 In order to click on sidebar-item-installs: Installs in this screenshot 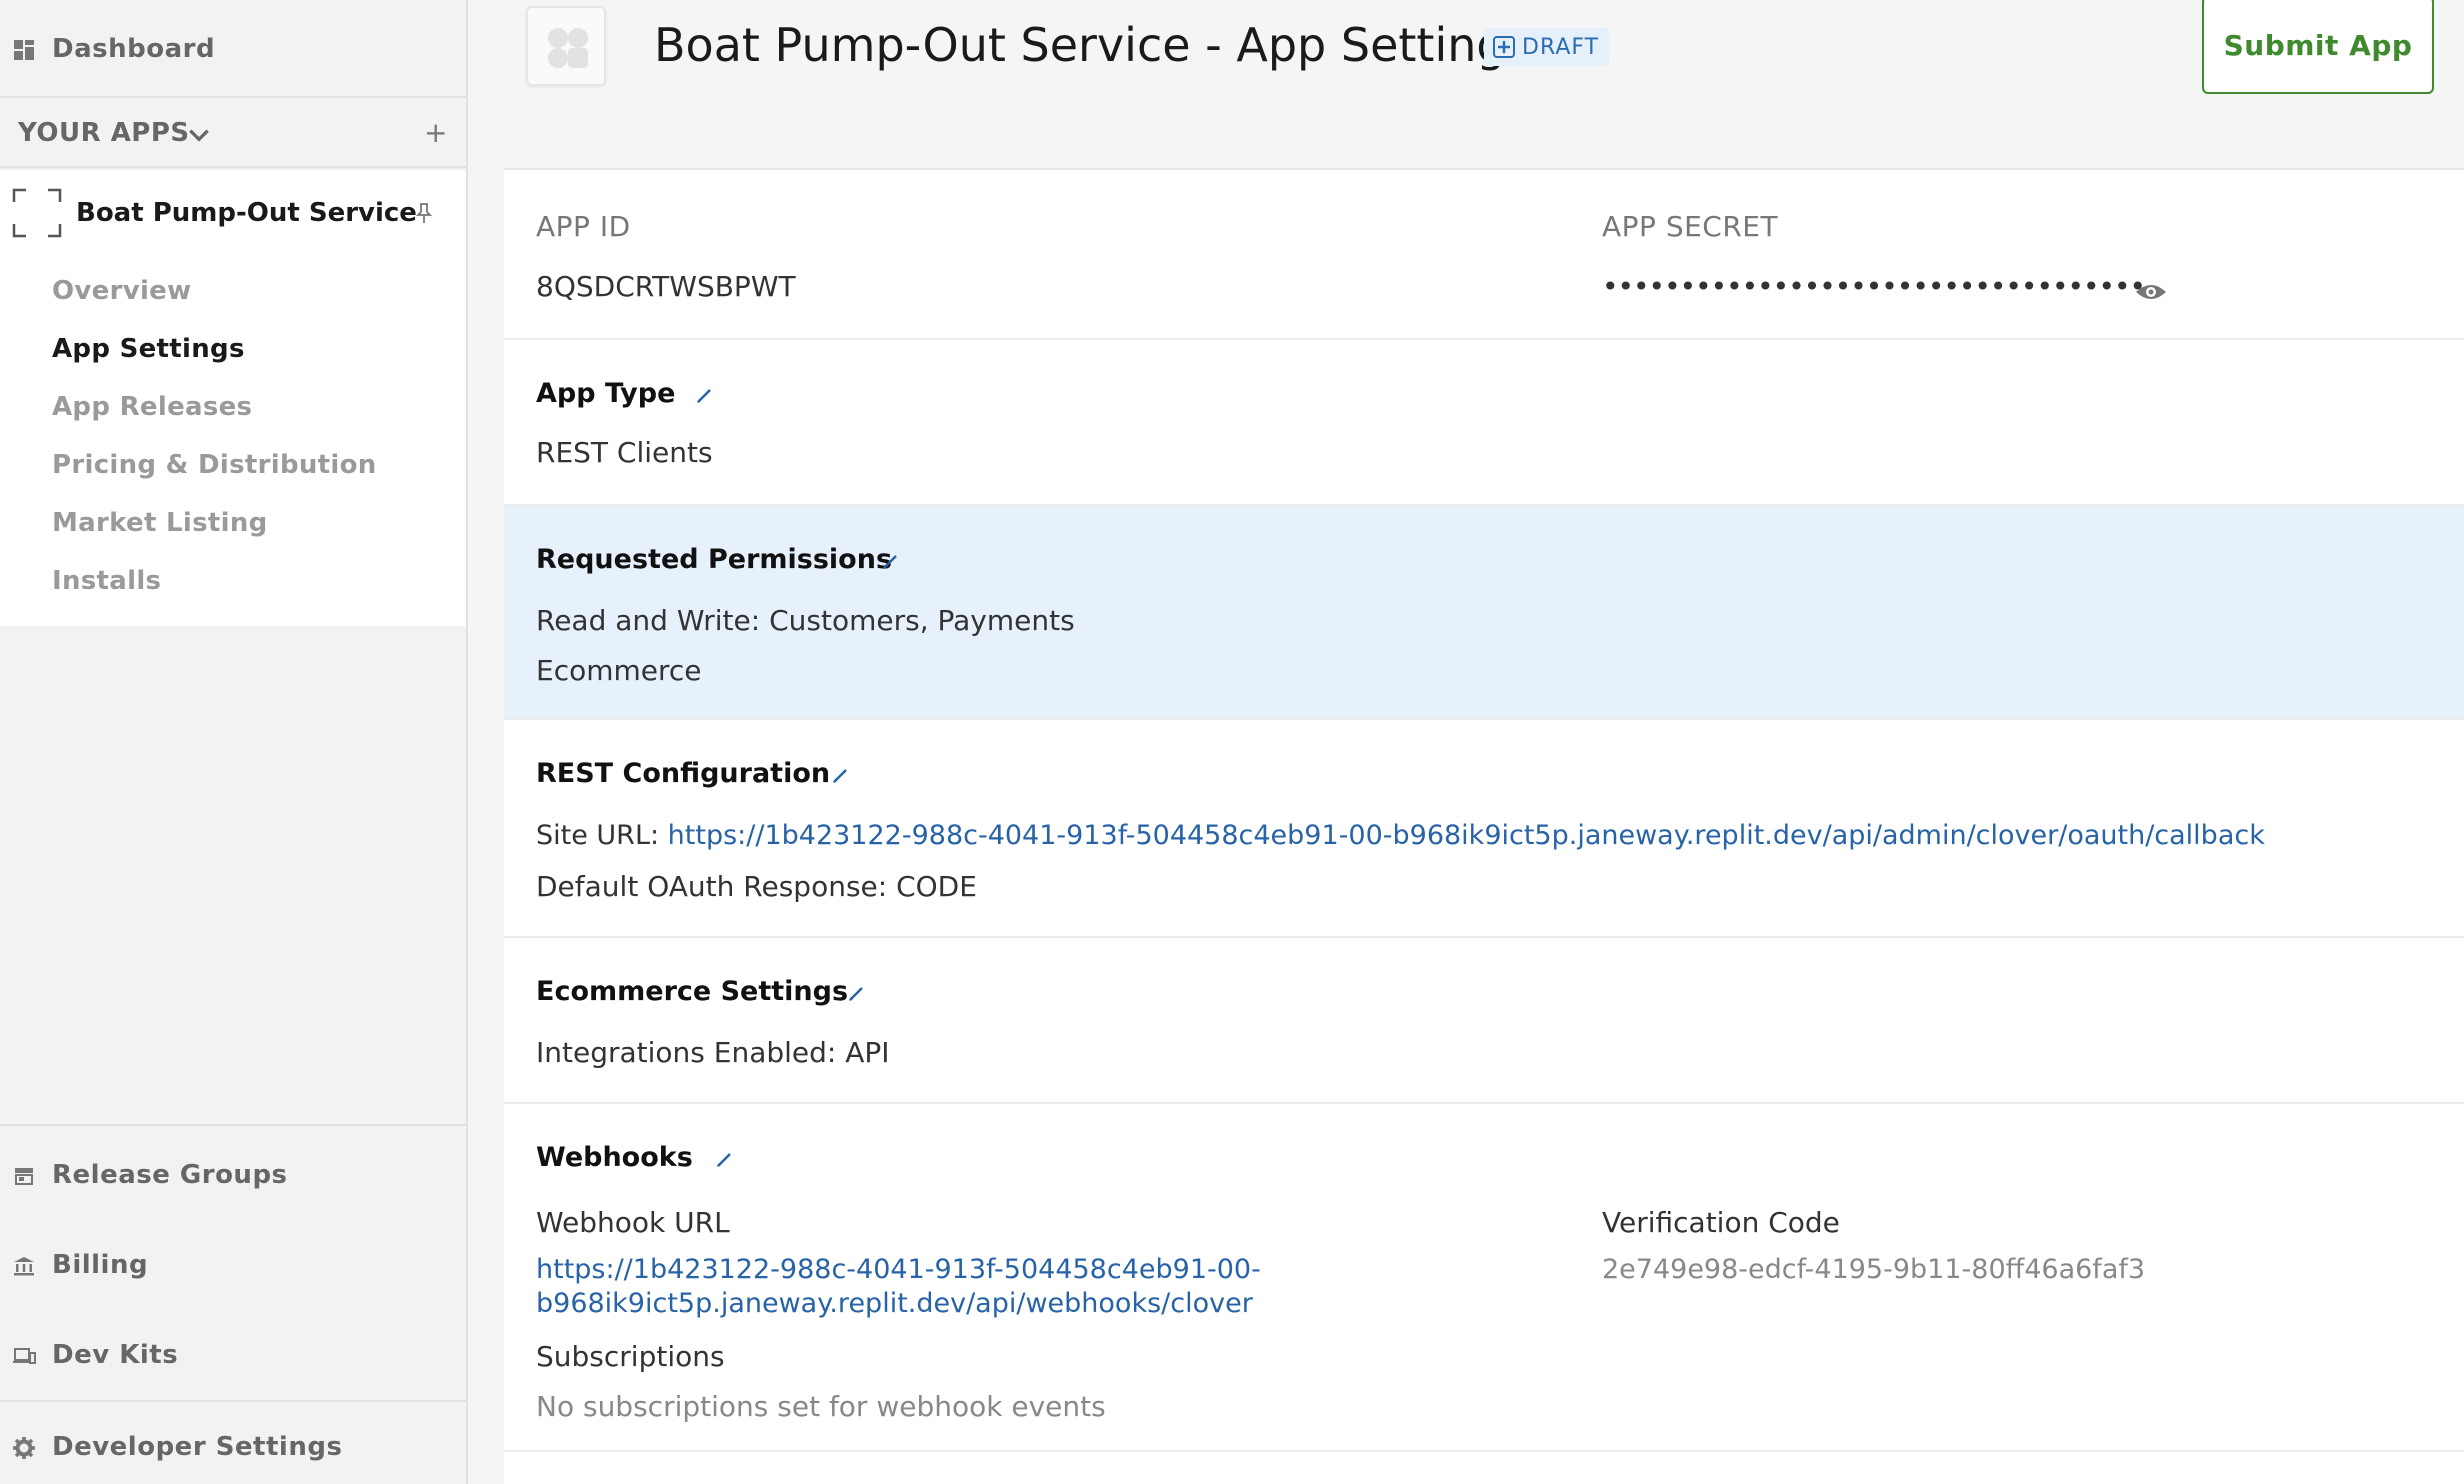, I will do `click(106, 581)`.